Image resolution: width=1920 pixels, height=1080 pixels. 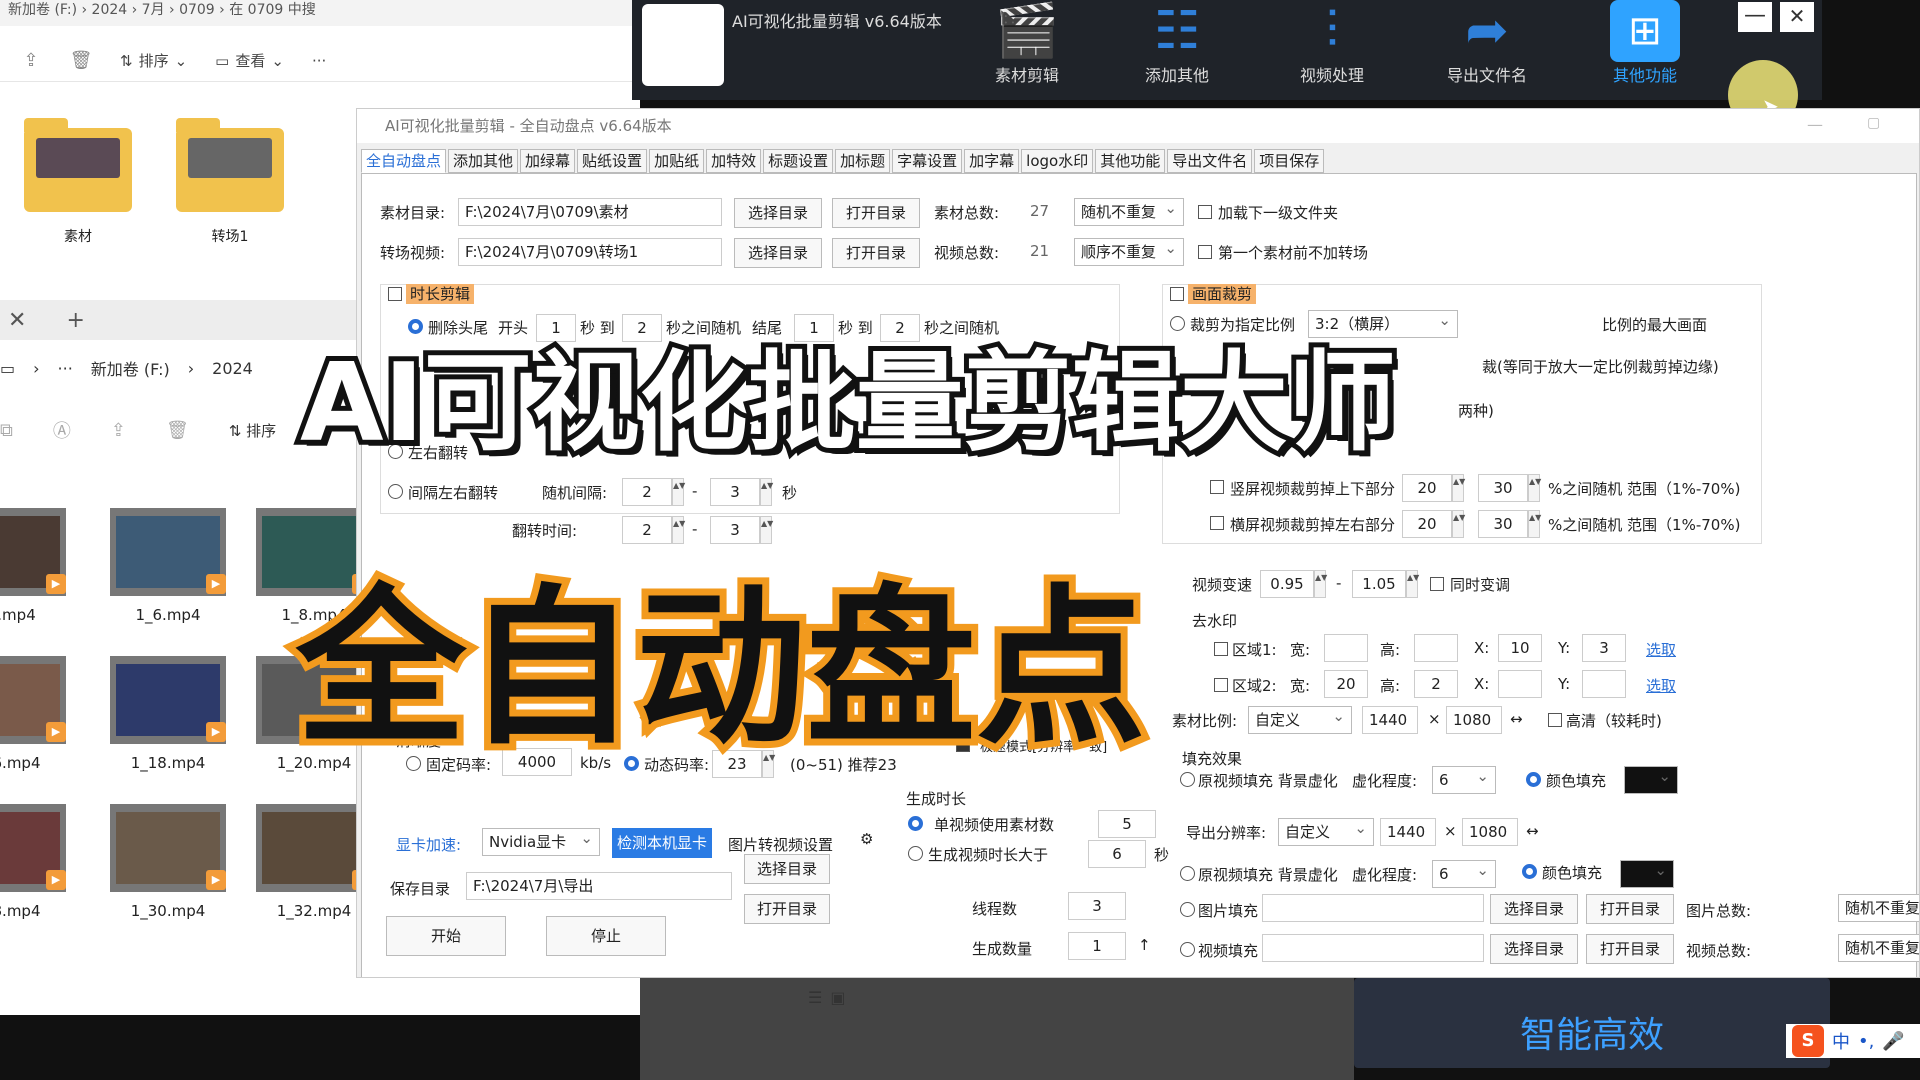 I want to click on view-button: ▭ 查看 ⌄, so click(x=249, y=60).